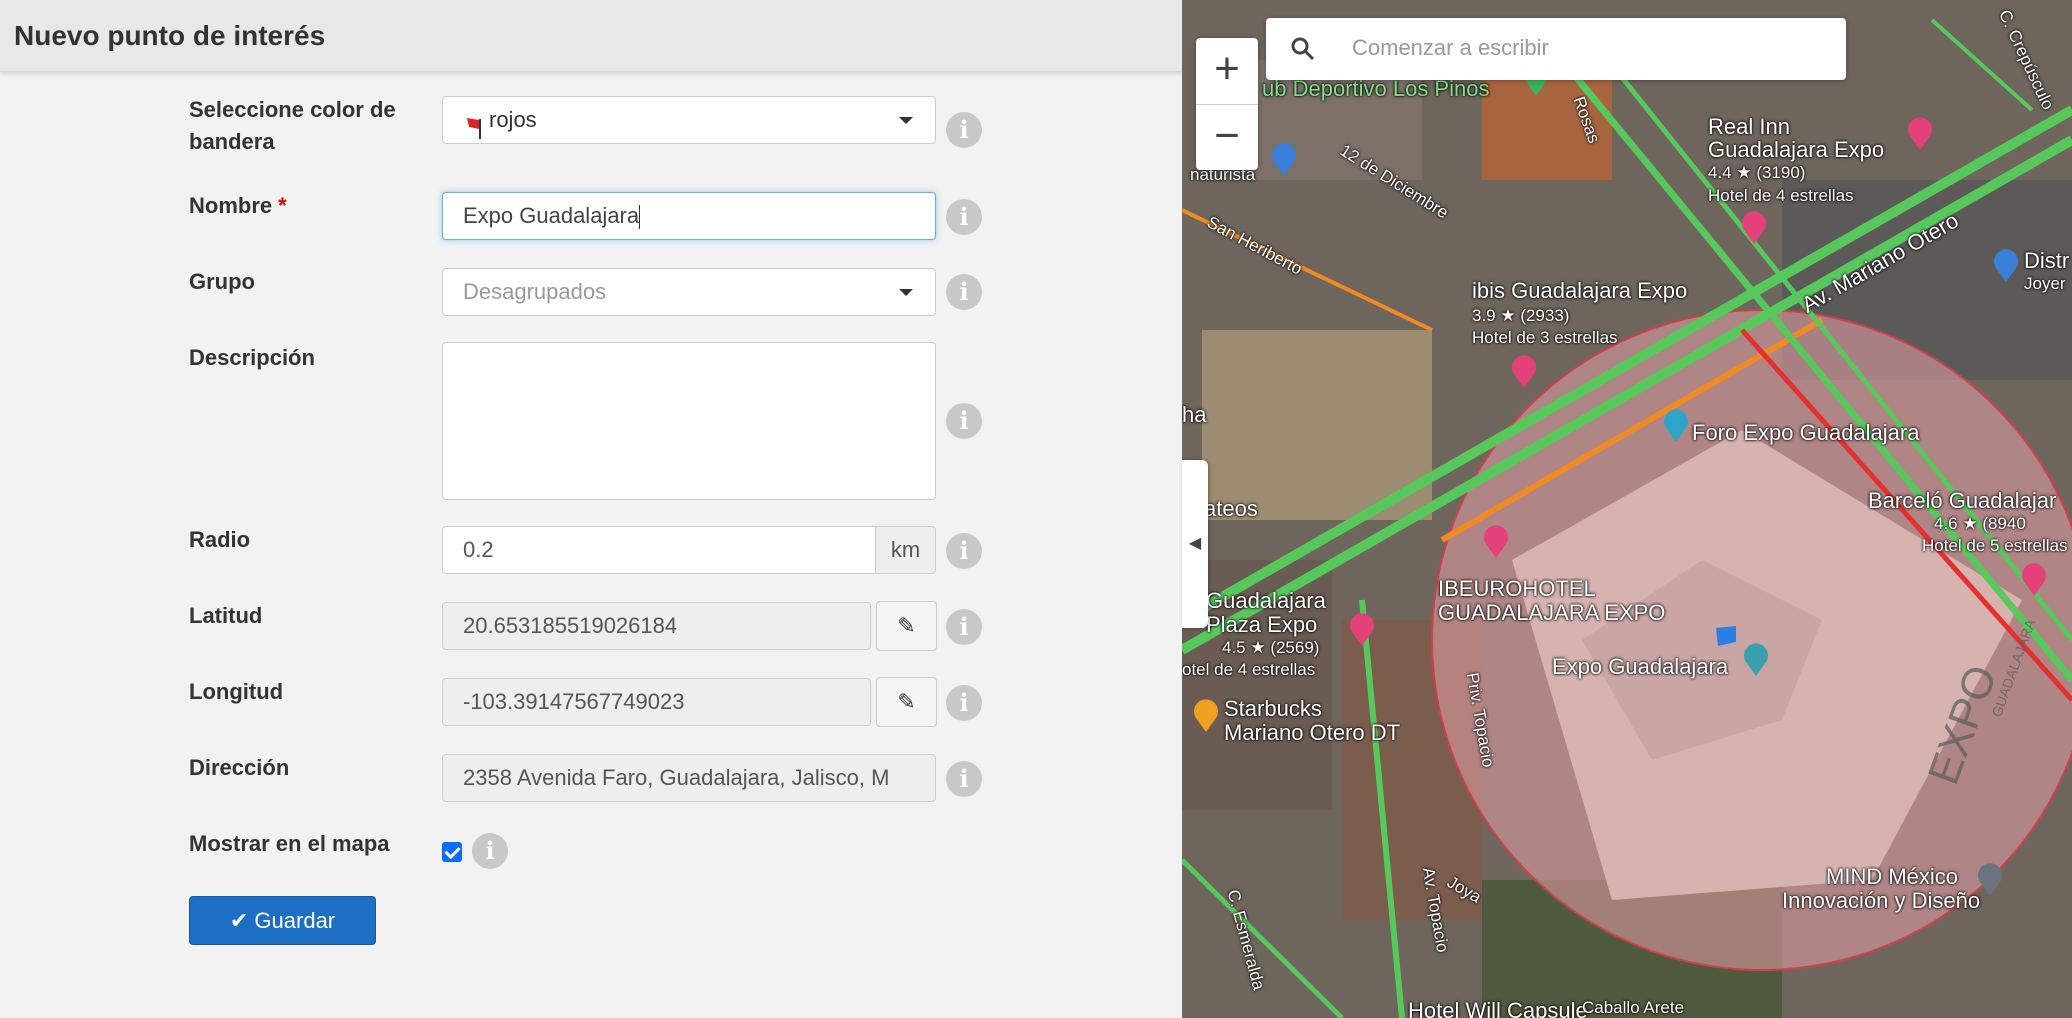 The image size is (2072, 1018). I want to click on red-flag-icon, so click(475, 124).